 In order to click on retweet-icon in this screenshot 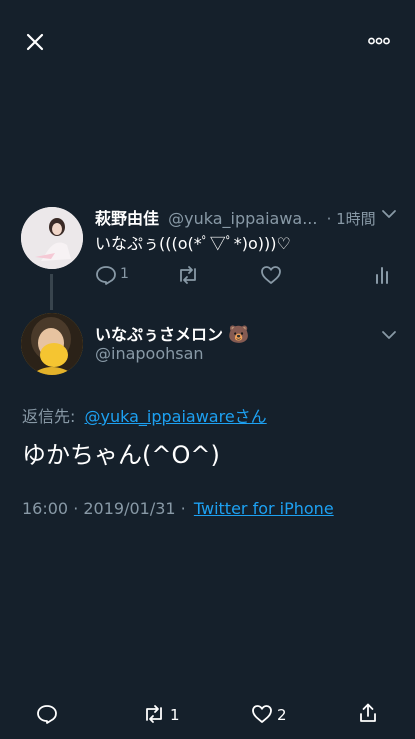, I will do `click(154, 714)`.